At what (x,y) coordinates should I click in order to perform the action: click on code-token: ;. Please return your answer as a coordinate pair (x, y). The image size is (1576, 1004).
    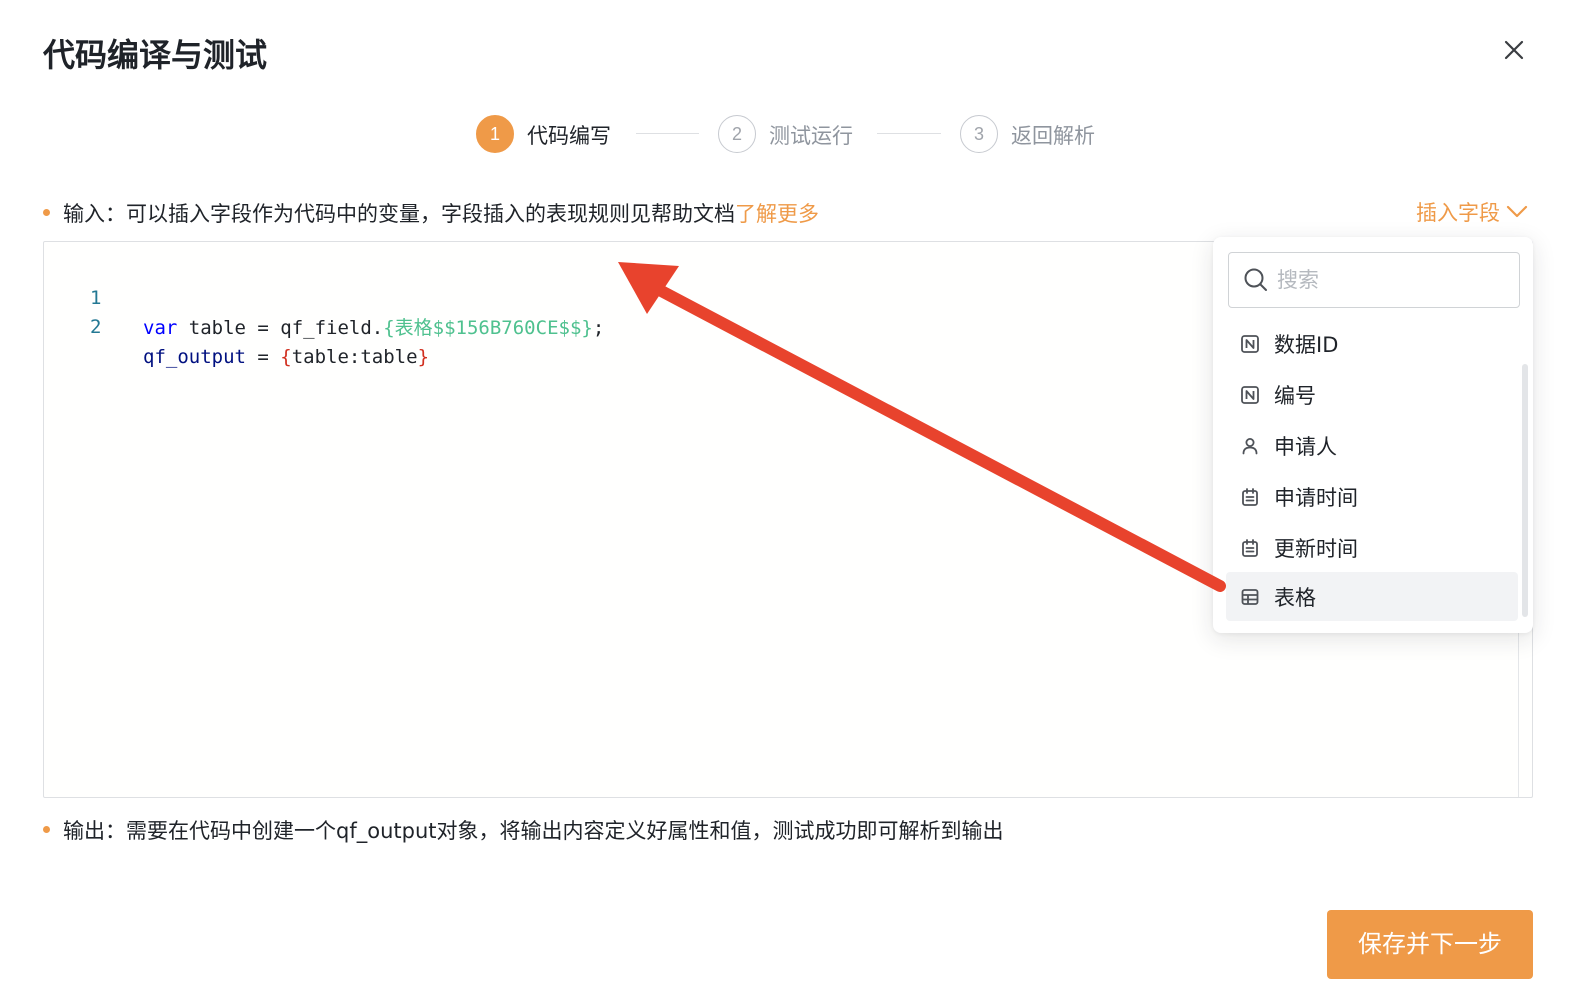
    Looking at the image, I should click on (598, 328).